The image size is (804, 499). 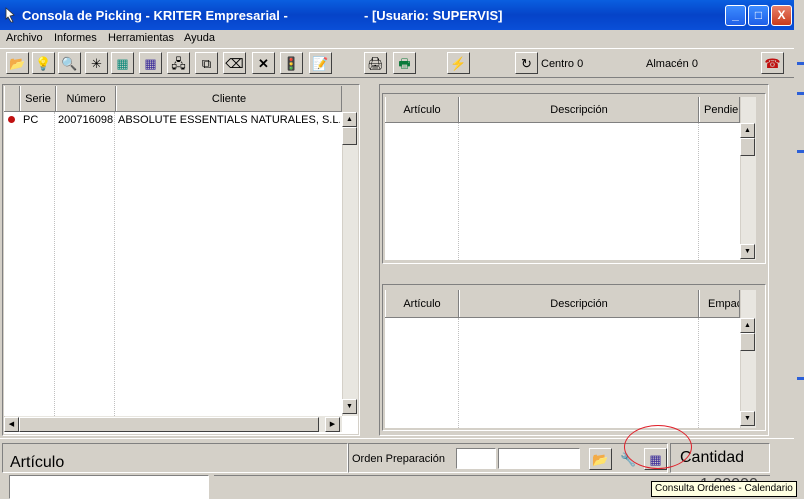 I want to click on cell-cliente: ABSOLUTE ESSENTIALS NATURALES, S.L., so click(x=229, y=120).